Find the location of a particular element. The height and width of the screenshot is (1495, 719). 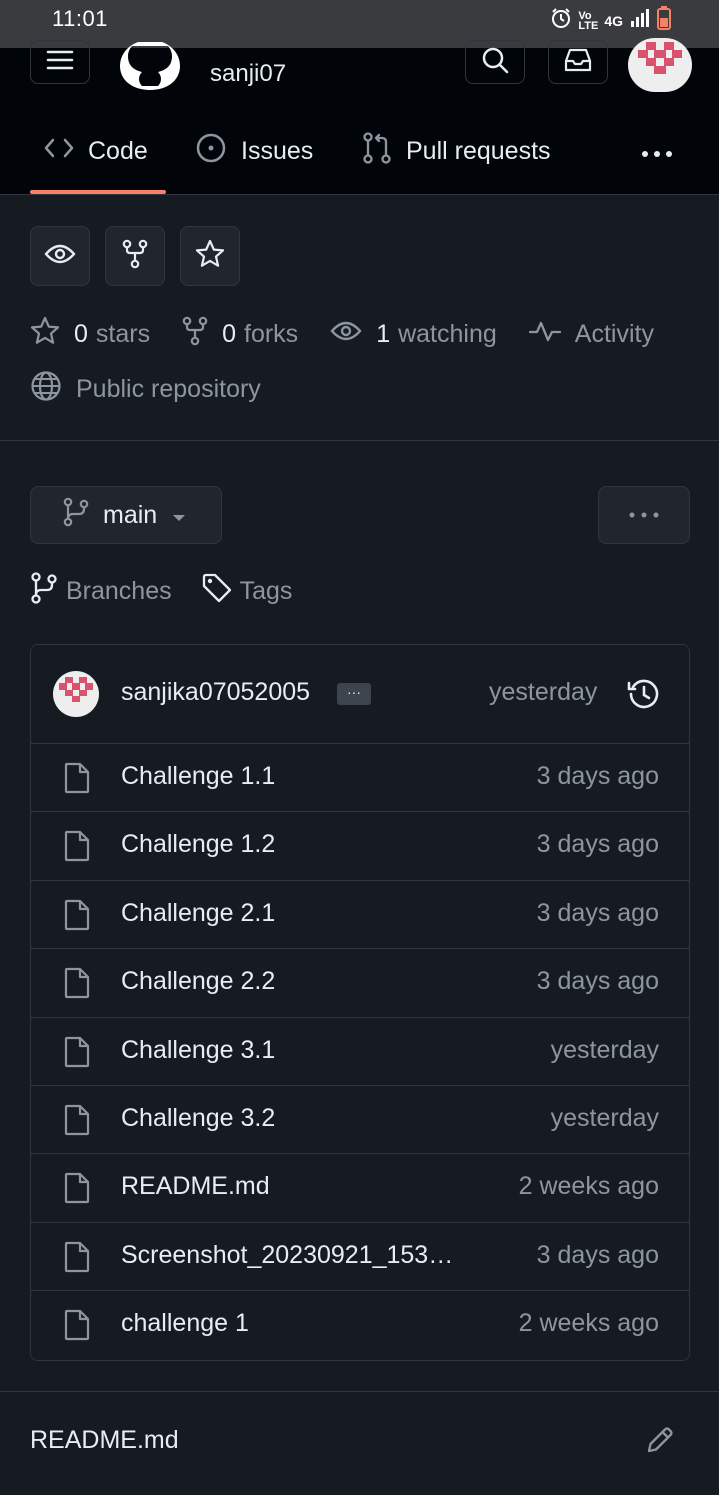

menu-icon is located at coordinates (60, 62).